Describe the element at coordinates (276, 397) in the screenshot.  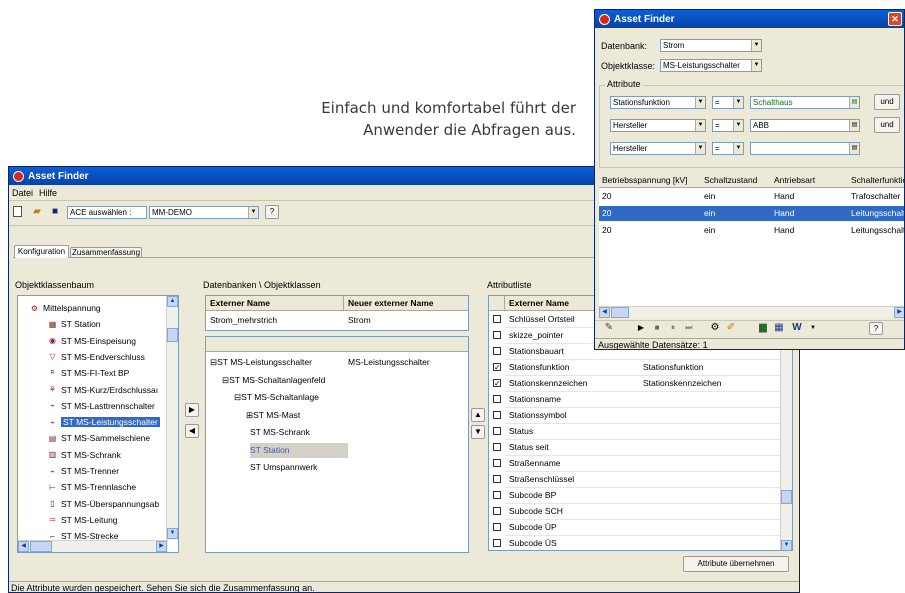
I see `db-tree-item: ⊟ST MS-Schaltanlage` at that location.